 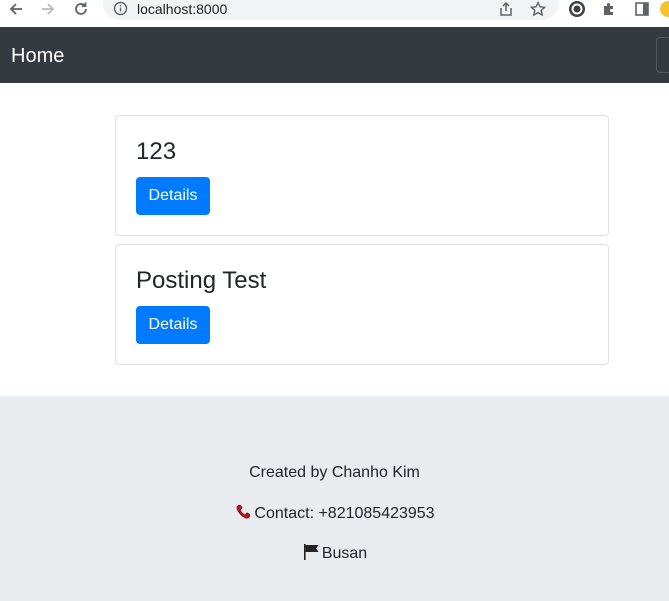 I want to click on footer-contact-text: Contact: +821085423953, so click(x=344, y=513).